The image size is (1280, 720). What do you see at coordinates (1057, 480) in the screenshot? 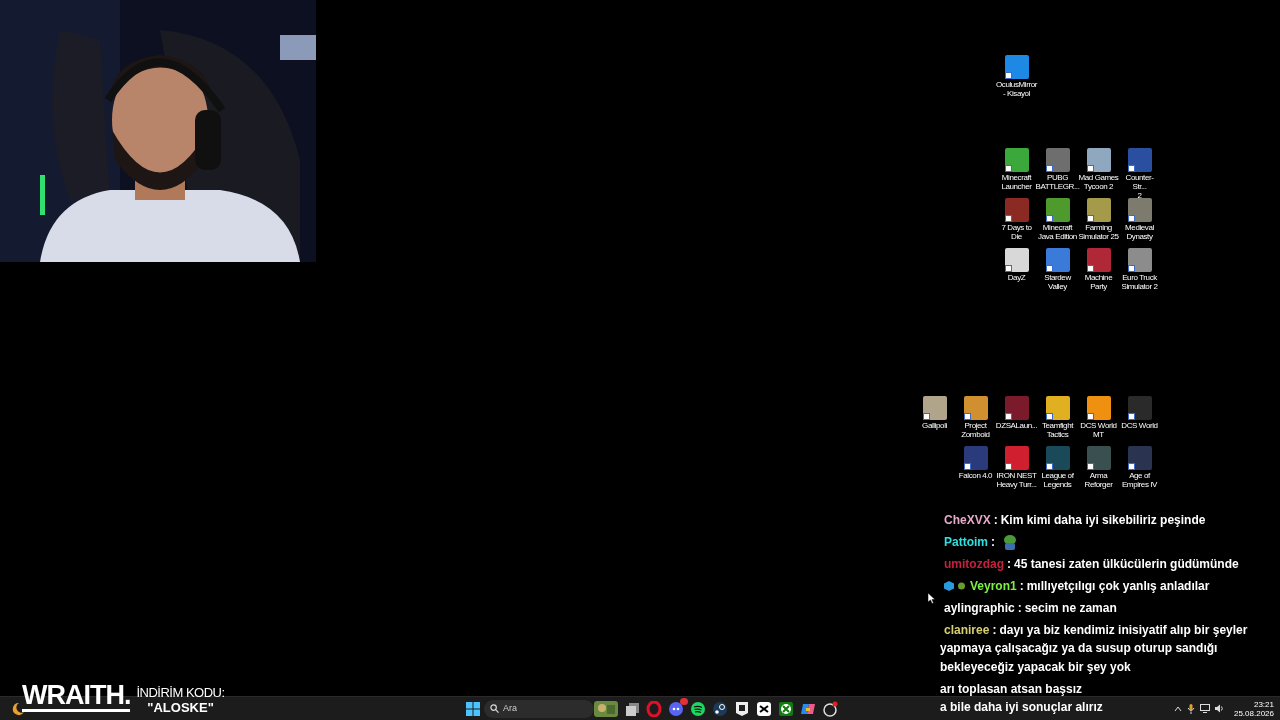
I see `icon-label: League of Legends` at bounding box center [1057, 480].